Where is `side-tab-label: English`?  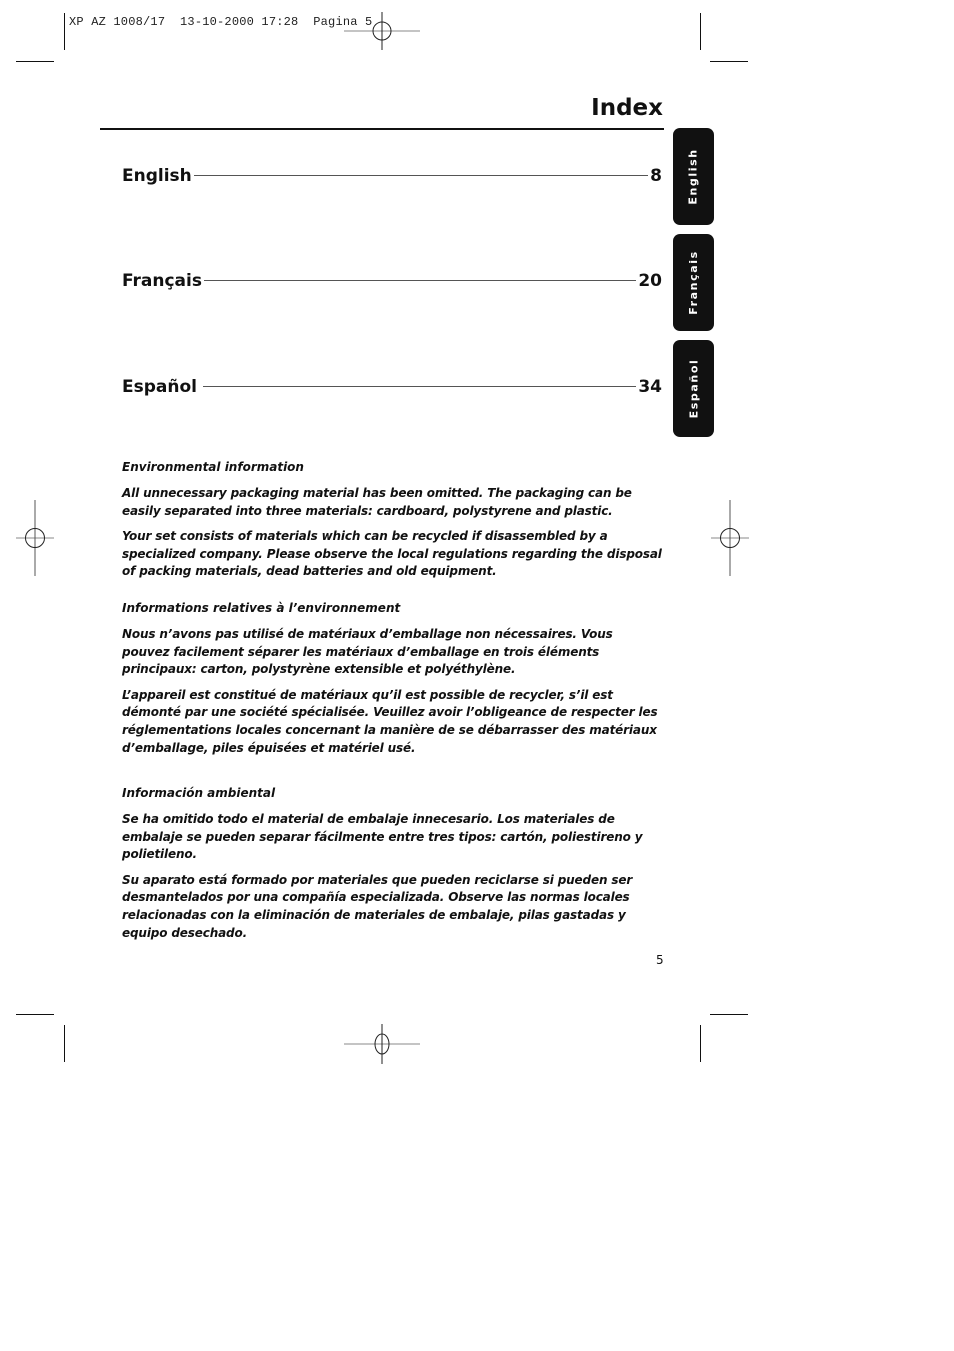 side-tab-label: English is located at coordinates (693, 176).